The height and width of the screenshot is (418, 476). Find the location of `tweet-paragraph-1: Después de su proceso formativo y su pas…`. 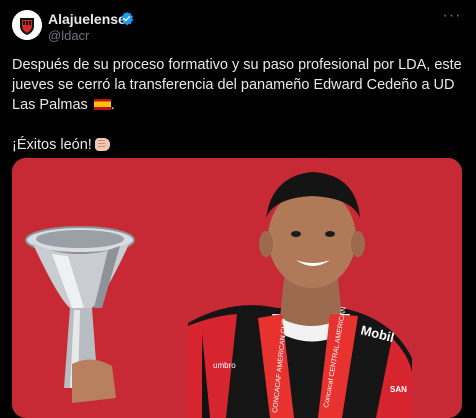

tweet-paragraph-1: Después de su proceso formativo y su pas… is located at coordinates (240, 85).